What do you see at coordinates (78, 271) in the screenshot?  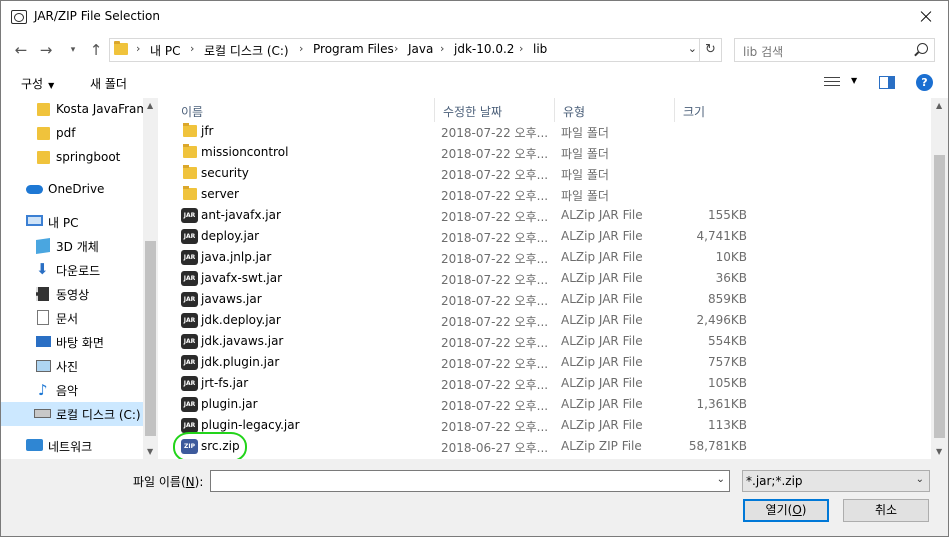 I see `nav-item-label: 다운로드` at bounding box center [78, 271].